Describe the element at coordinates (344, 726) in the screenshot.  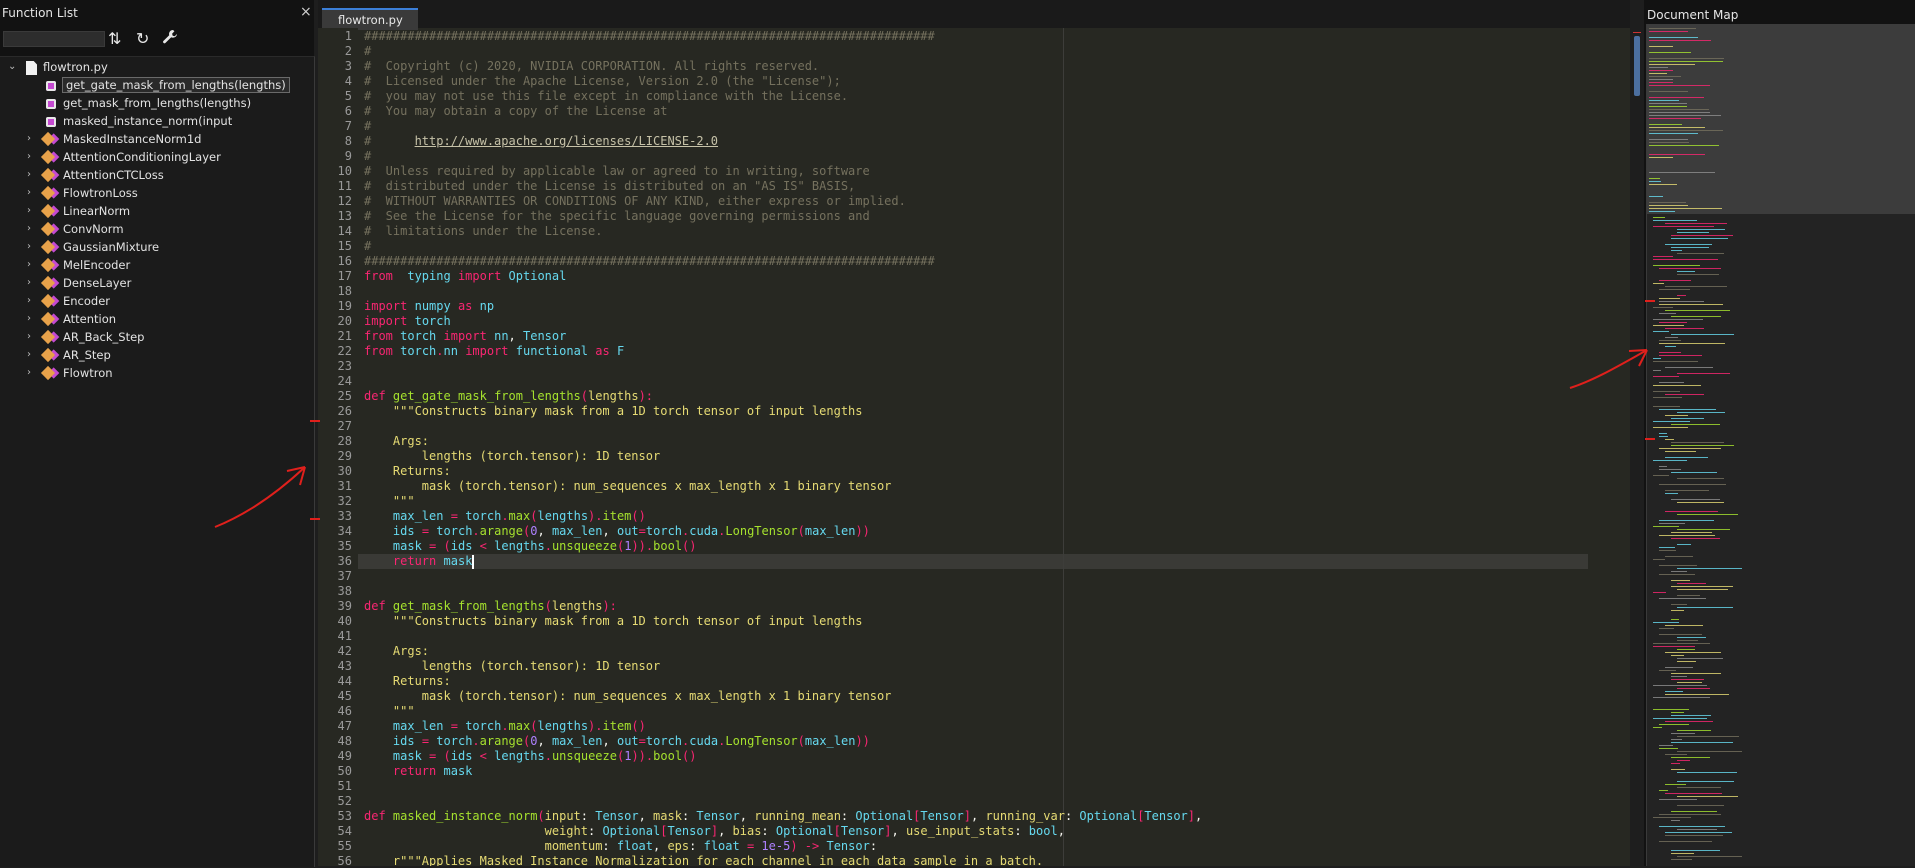
I see `line-number: 47` at that location.